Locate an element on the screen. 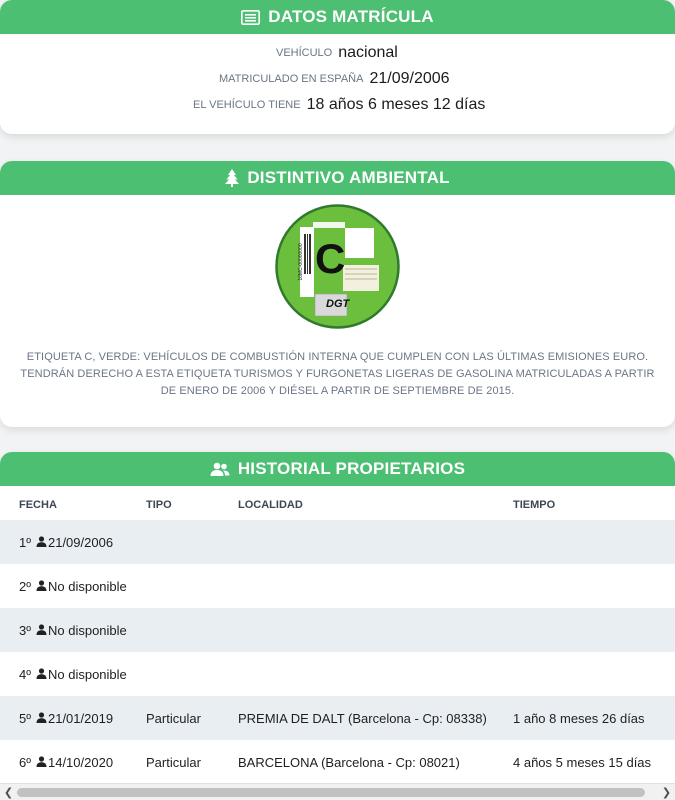  fecha-cell: 1º 21/09/2006 is located at coordinates (73, 542).